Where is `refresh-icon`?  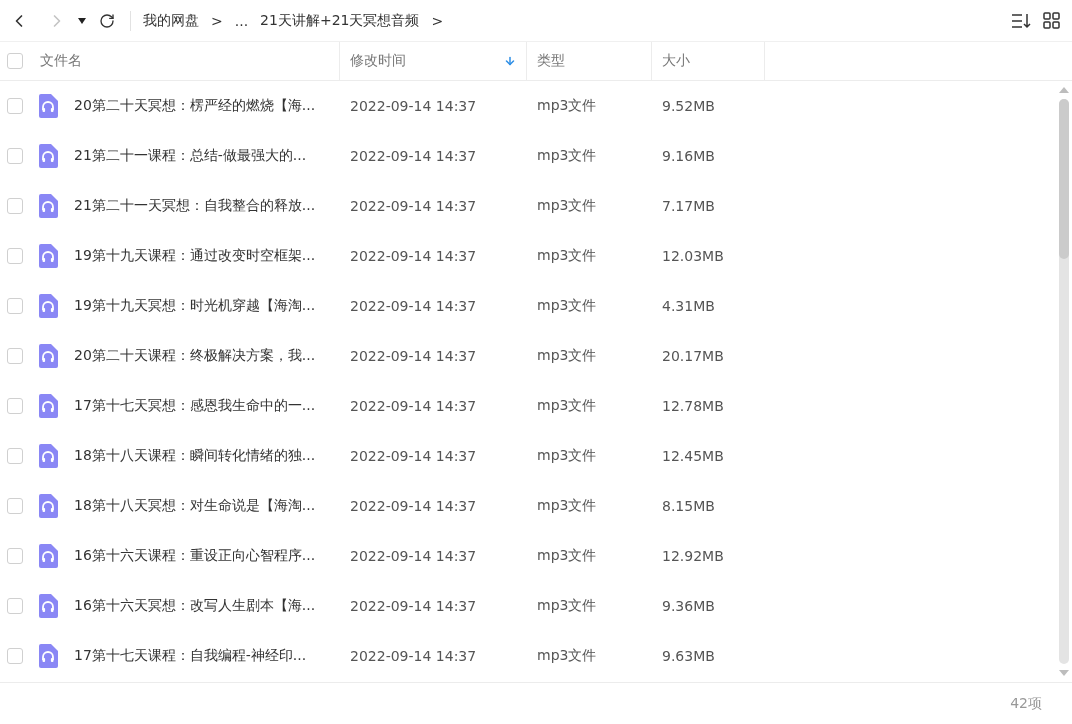
refresh-icon is located at coordinates (107, 20).